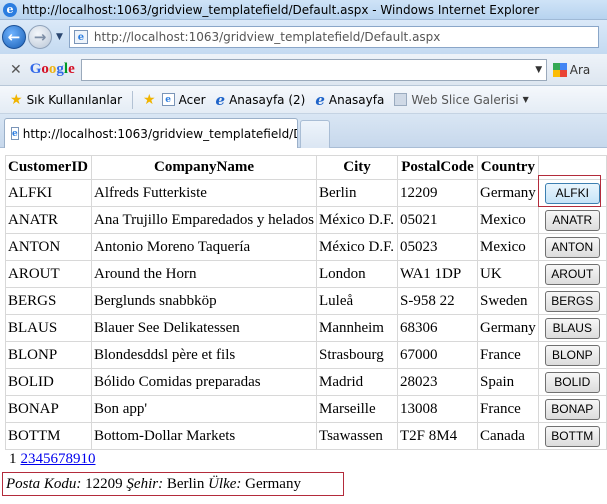 The height and width of the screenshot is (504, 607). I want to click on cell-select: BOLID, so click(572, 382).